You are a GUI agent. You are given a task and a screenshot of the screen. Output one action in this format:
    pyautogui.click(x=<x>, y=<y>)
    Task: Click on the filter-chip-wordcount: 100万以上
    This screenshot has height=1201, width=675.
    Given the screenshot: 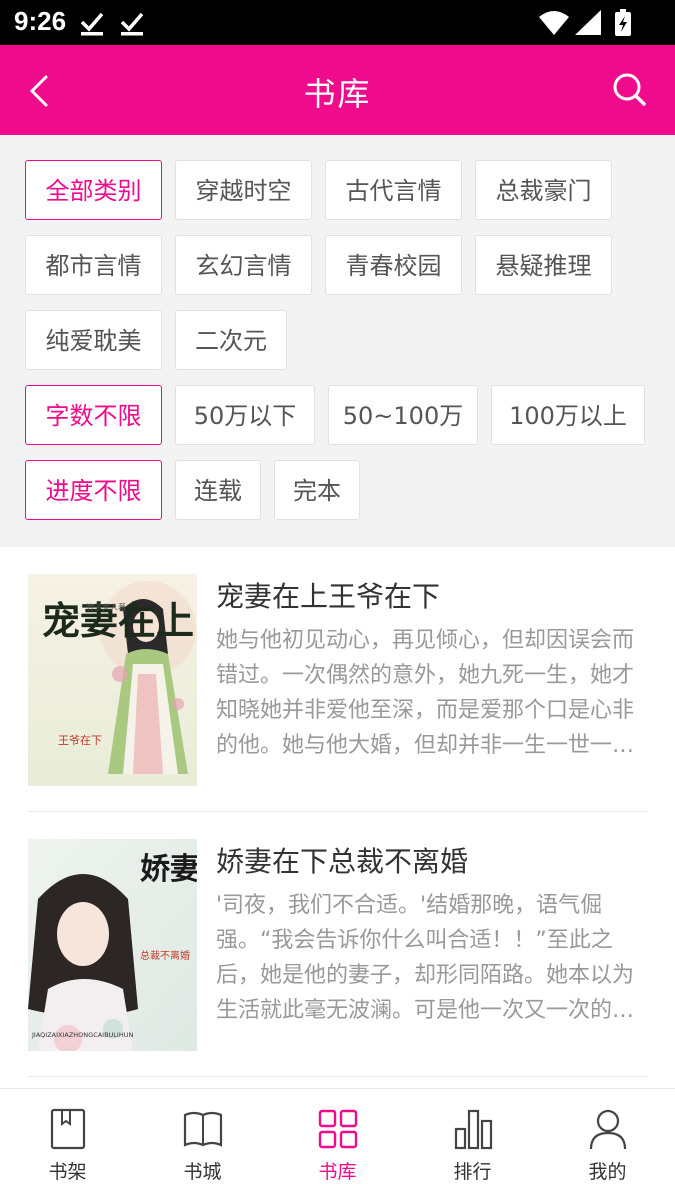 What is the action you would take?
    pyautogui.click(x=568, y=415)
    